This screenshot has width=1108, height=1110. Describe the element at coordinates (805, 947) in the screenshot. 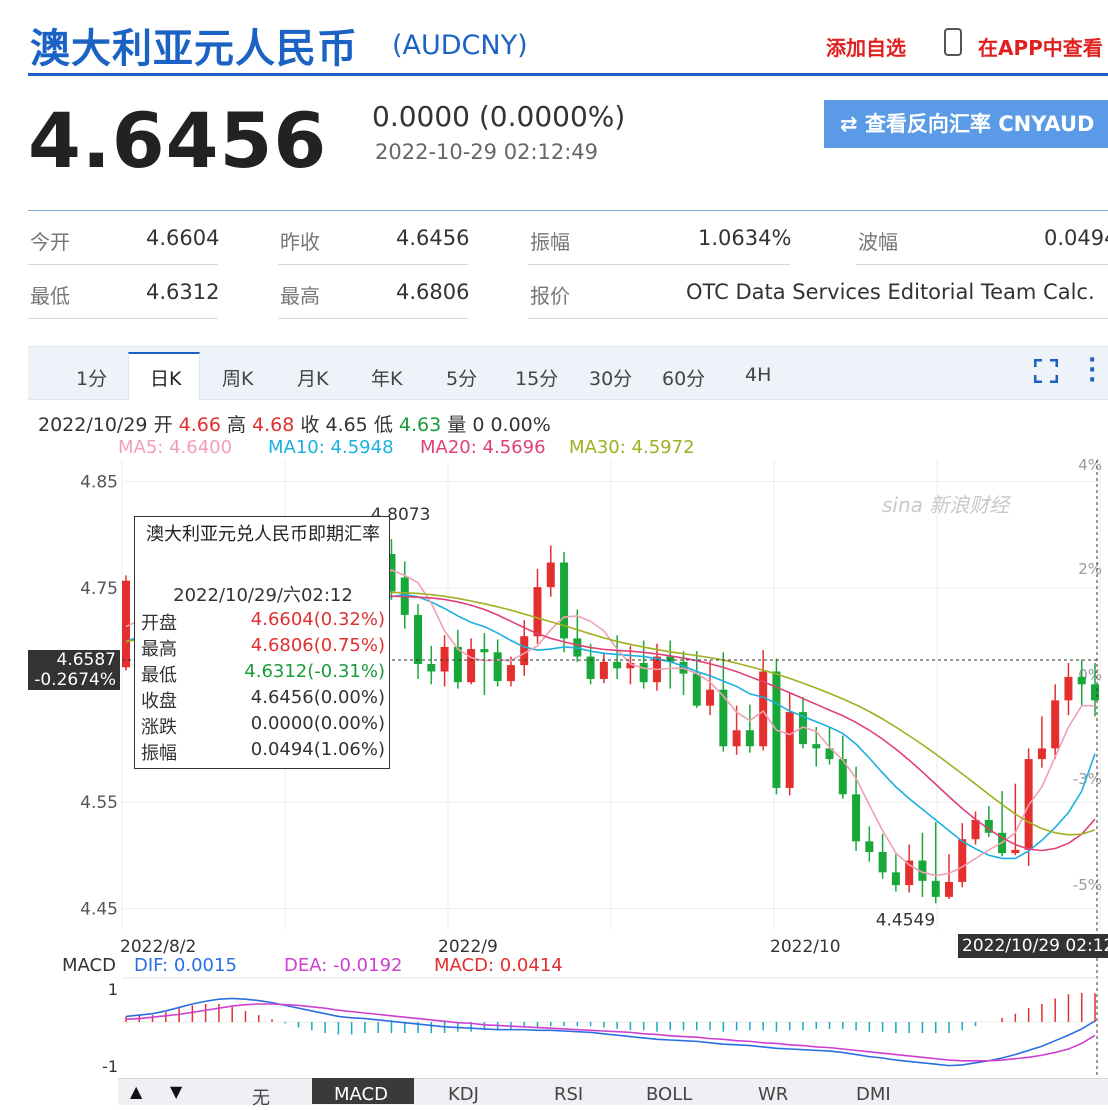

I see `date-label-oct: 2022/10` at that location.